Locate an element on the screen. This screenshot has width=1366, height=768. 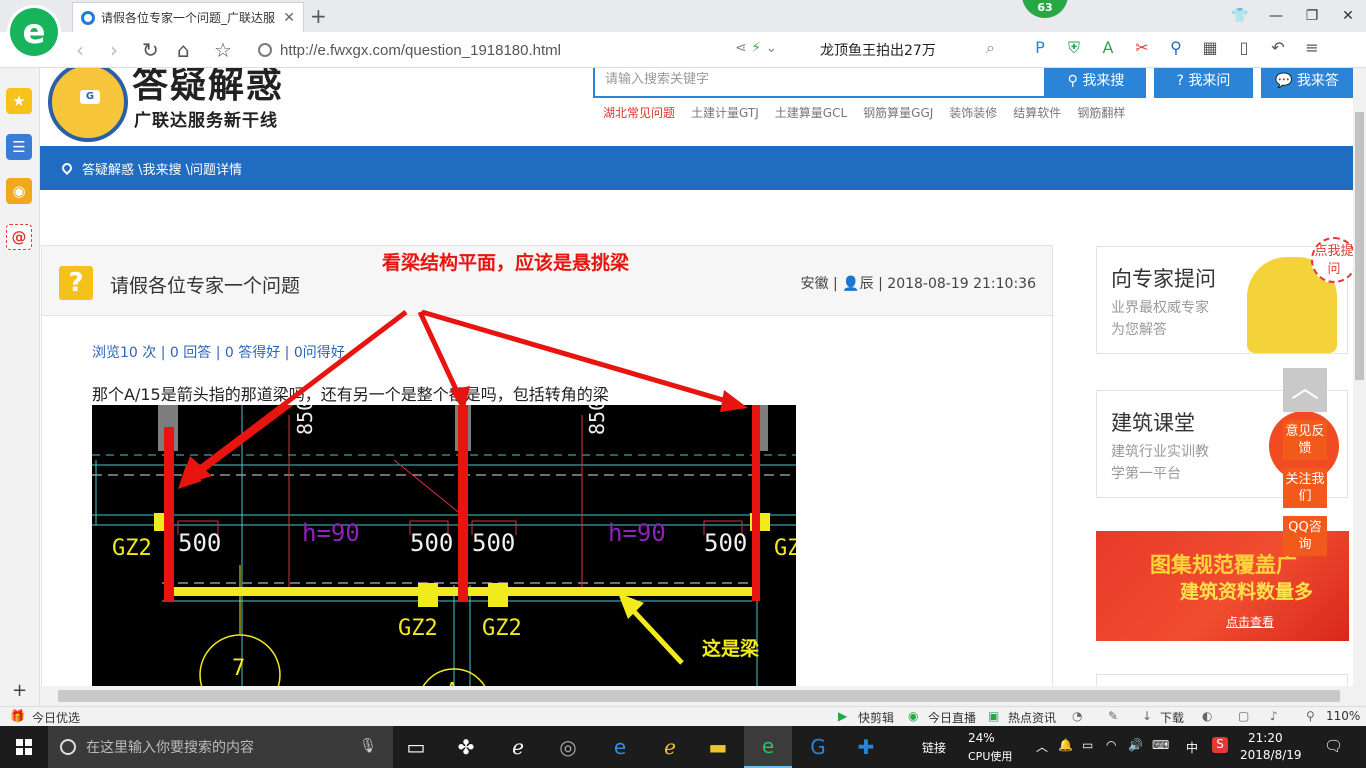
magnifier-icon: ⚲ is located at coordinates (1176, 48).